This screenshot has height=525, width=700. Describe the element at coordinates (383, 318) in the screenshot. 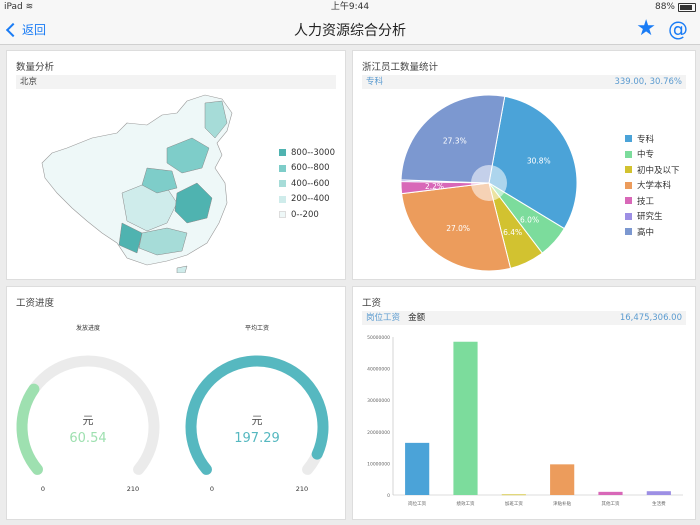

I see `tab-post-salary: 岗位工资` at that location.